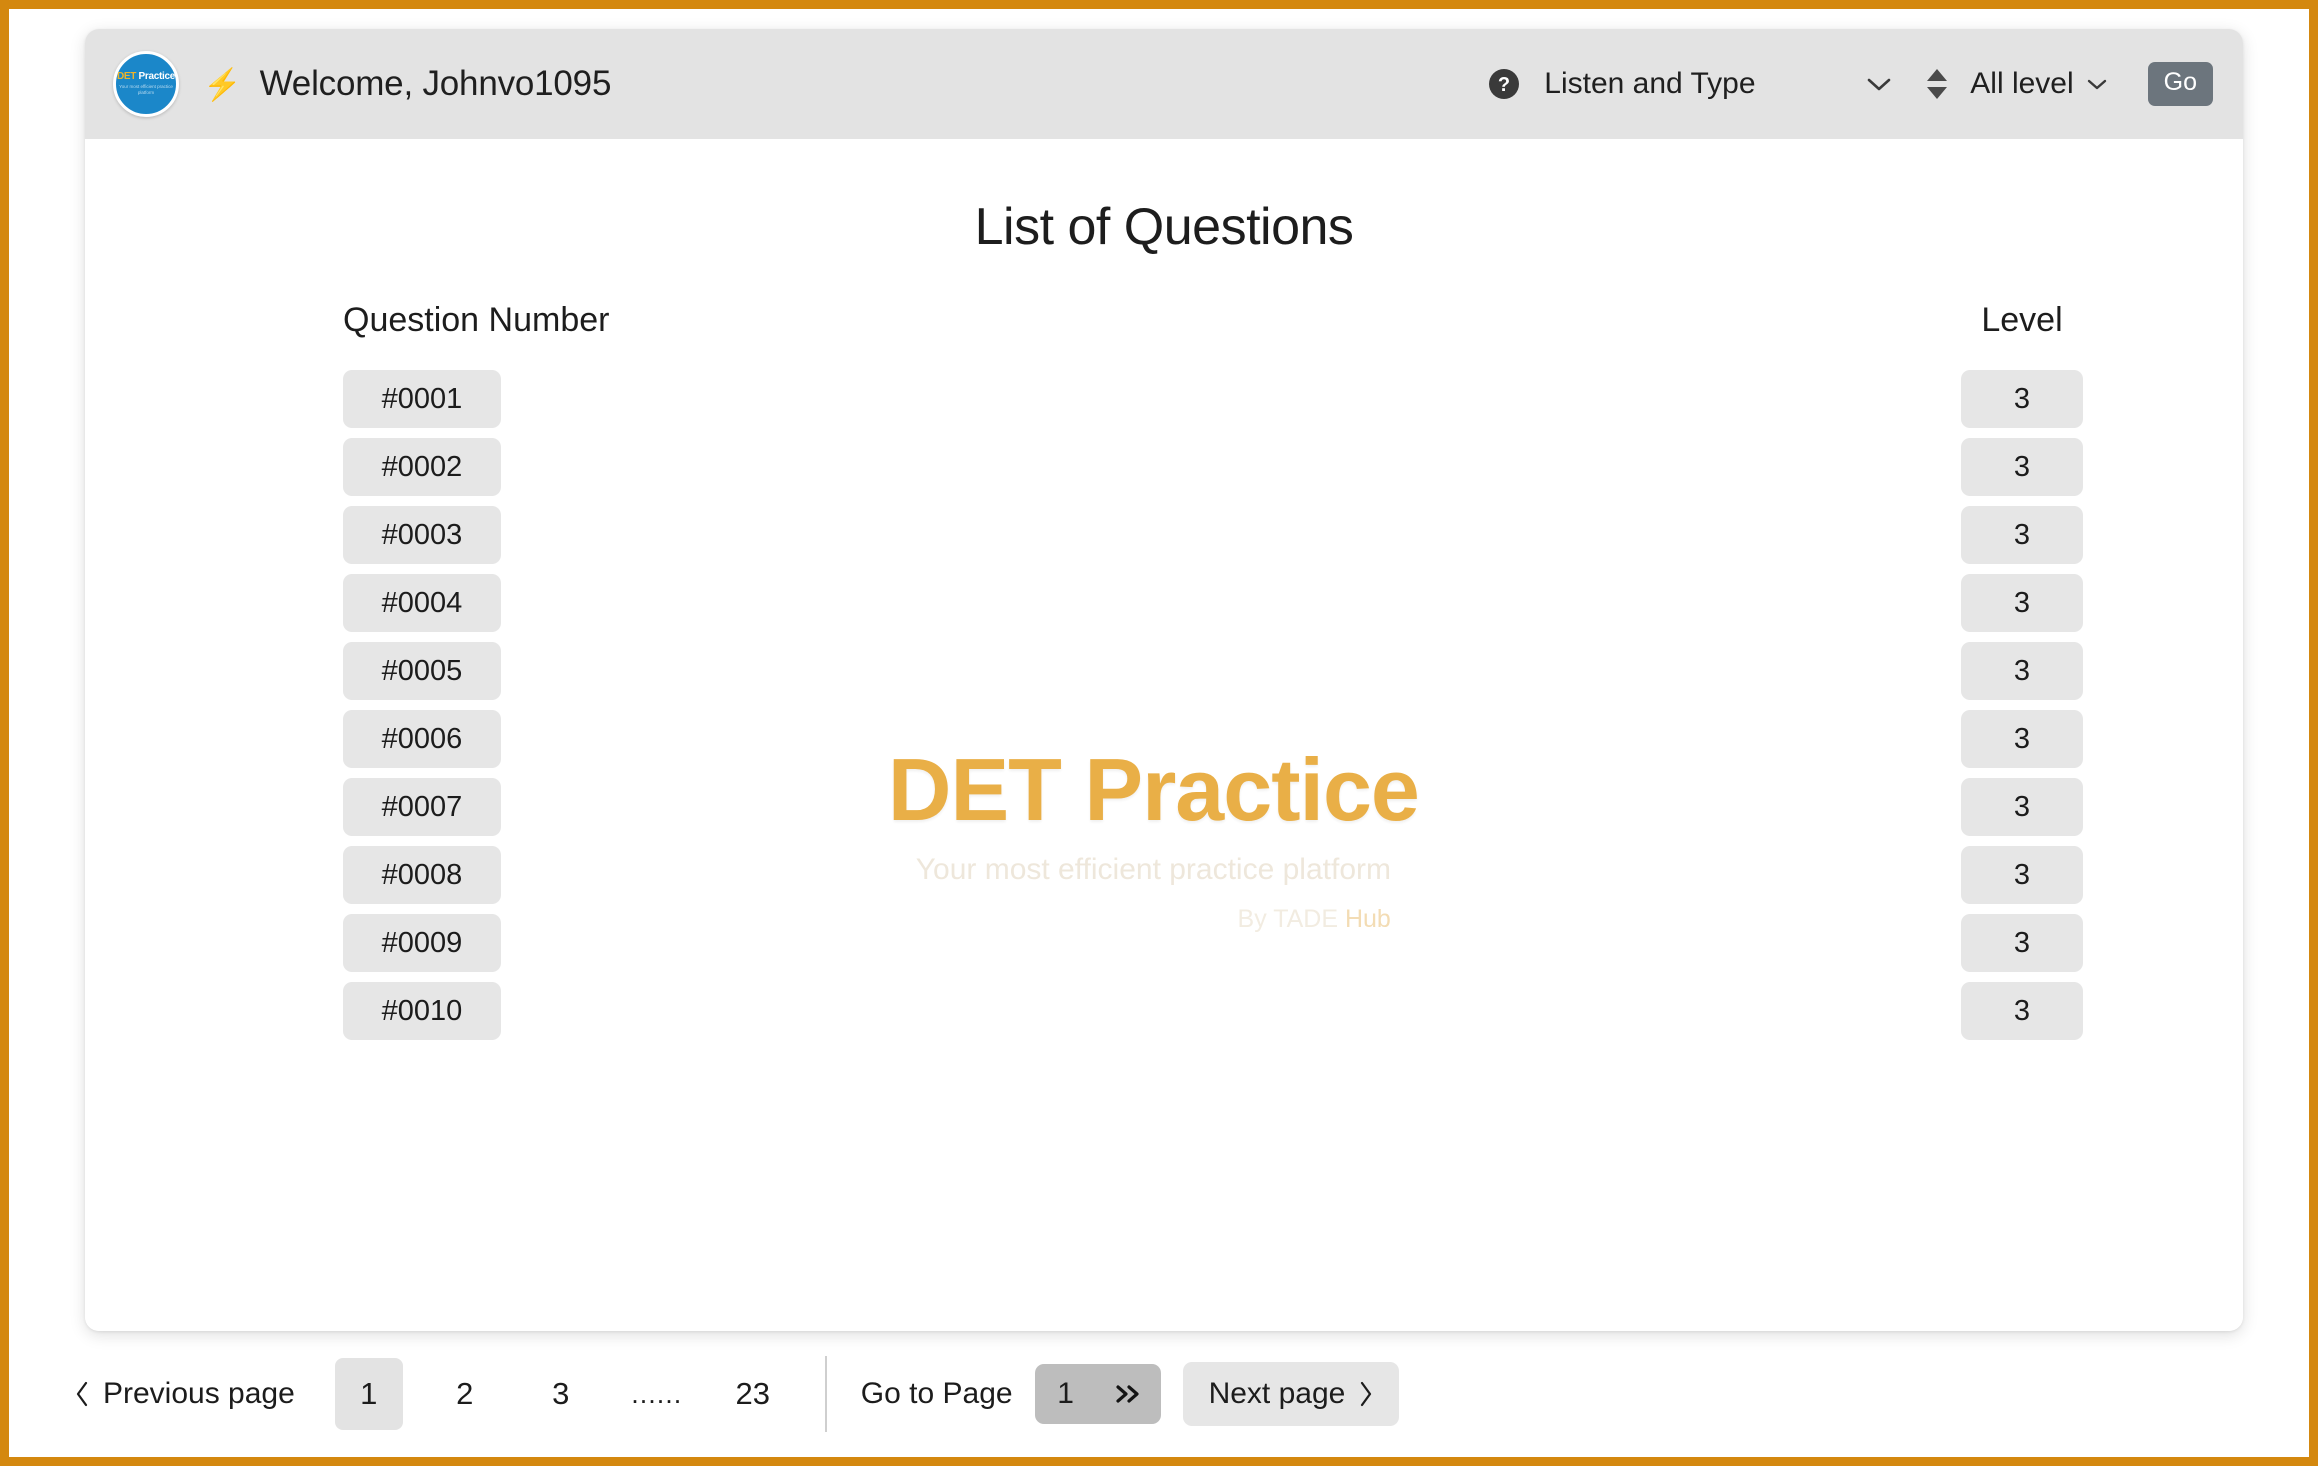 The height and width of the screenshot is (1466, 2318). What do you see at coordinates (422, 875) in the screenshot?
I see `question-cell: #0008` at bounding box center [422, 875].